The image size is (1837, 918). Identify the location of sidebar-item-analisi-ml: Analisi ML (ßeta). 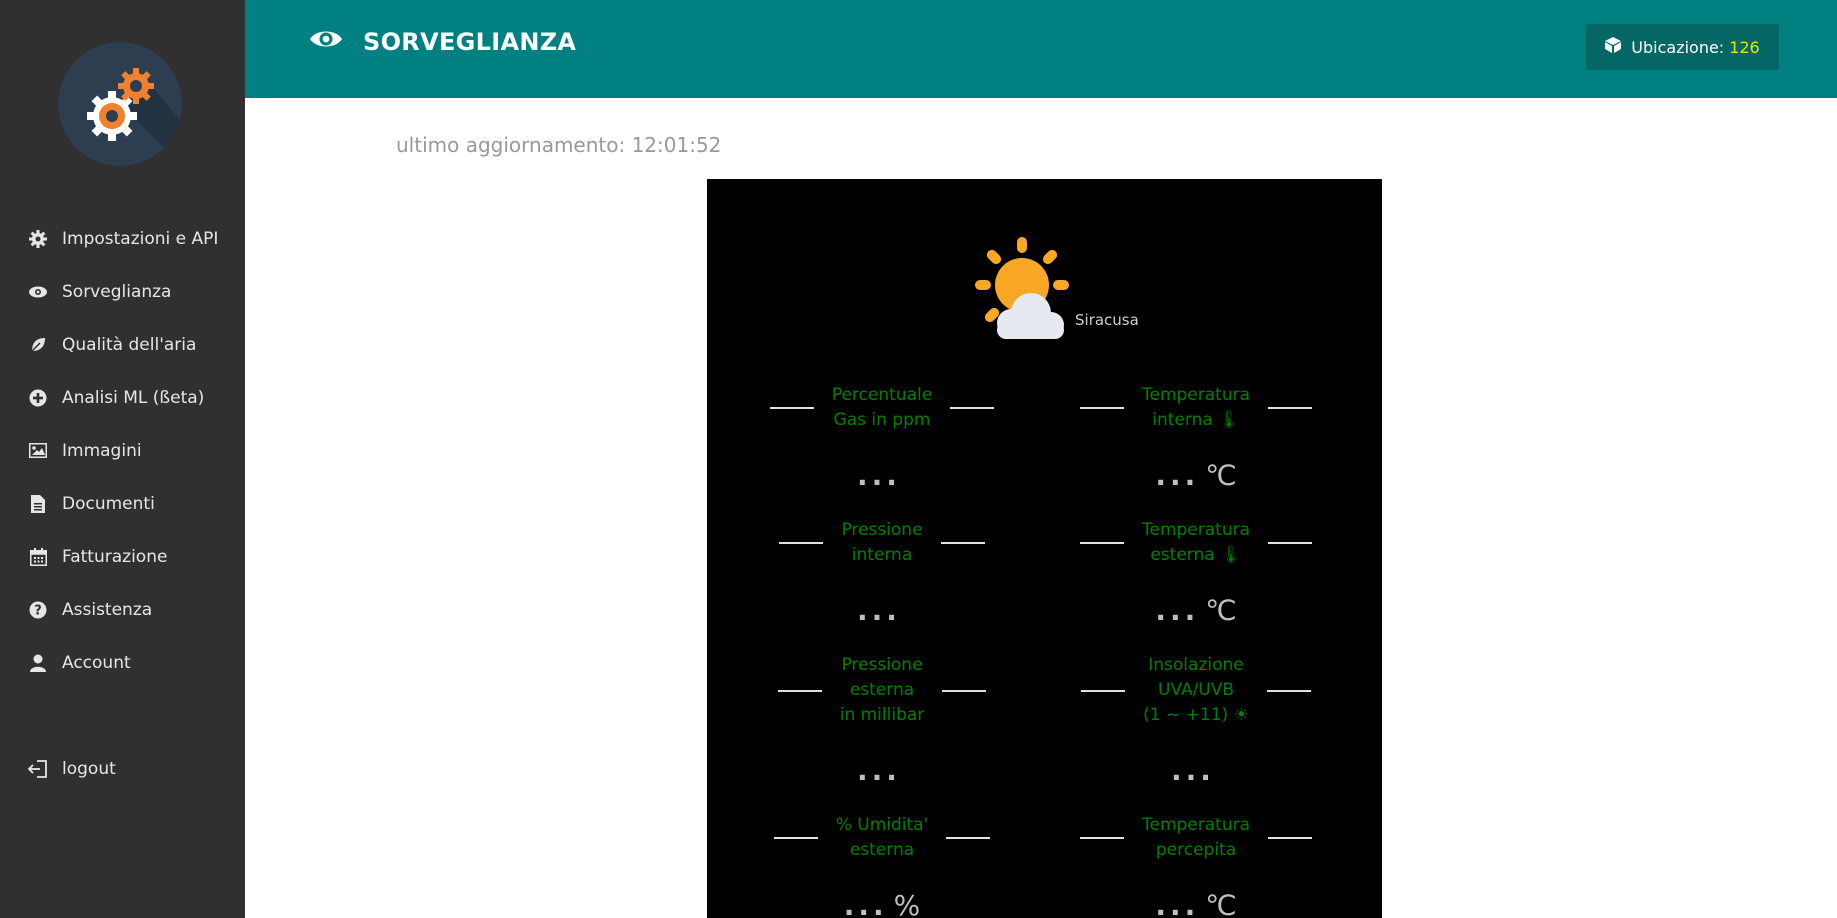
(122, 397).